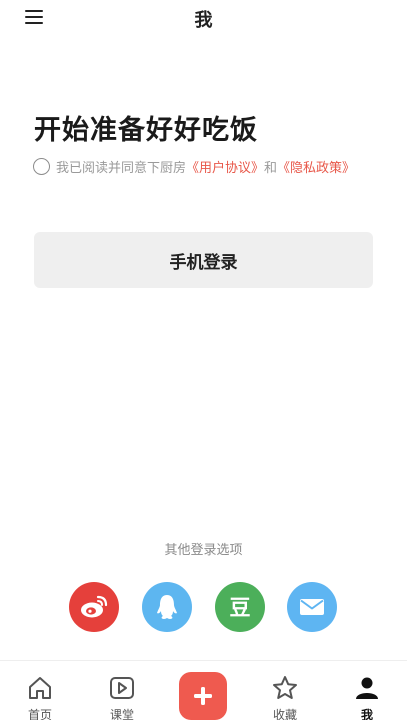 The width and height of the screenshot is (407, 720). I want to click on headline: 开始准备好好吃饭, so click(146, 130).